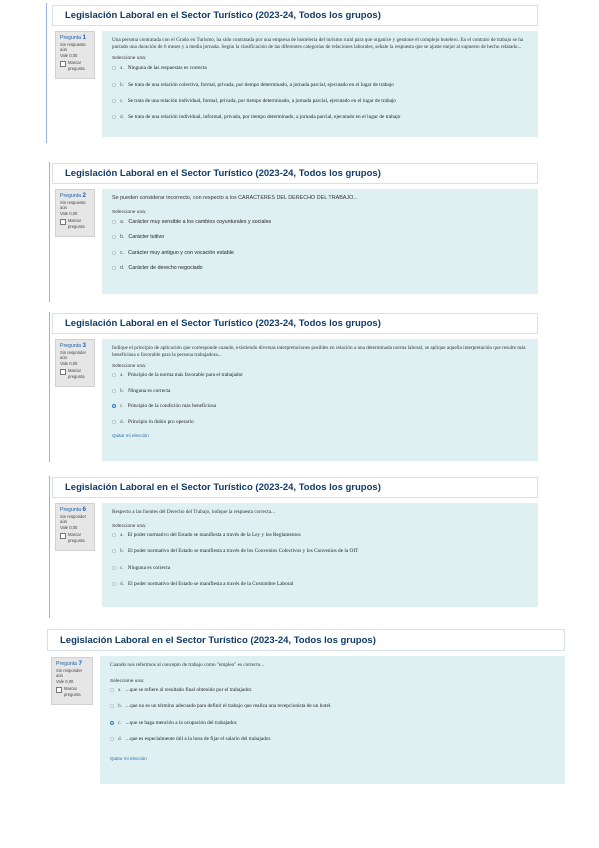 Image resolution: width=599 pixels, height=848 pixels. What do you see at coordinates (320, 391) in the screenshot?
I see `question-3-option-b: b. Ninguna es correcta` at bounding box center [320, 391].